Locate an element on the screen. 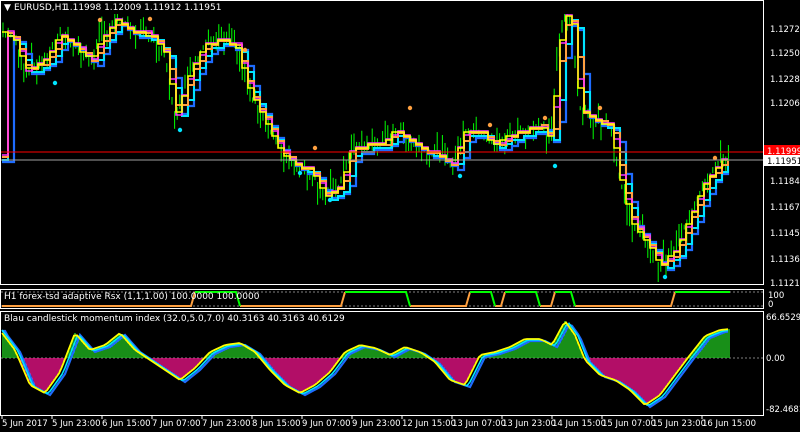 The height and width of the screenshot is (432, 800). indicator2-scale-zero: 0.00 is located at coordinates (775, 359).